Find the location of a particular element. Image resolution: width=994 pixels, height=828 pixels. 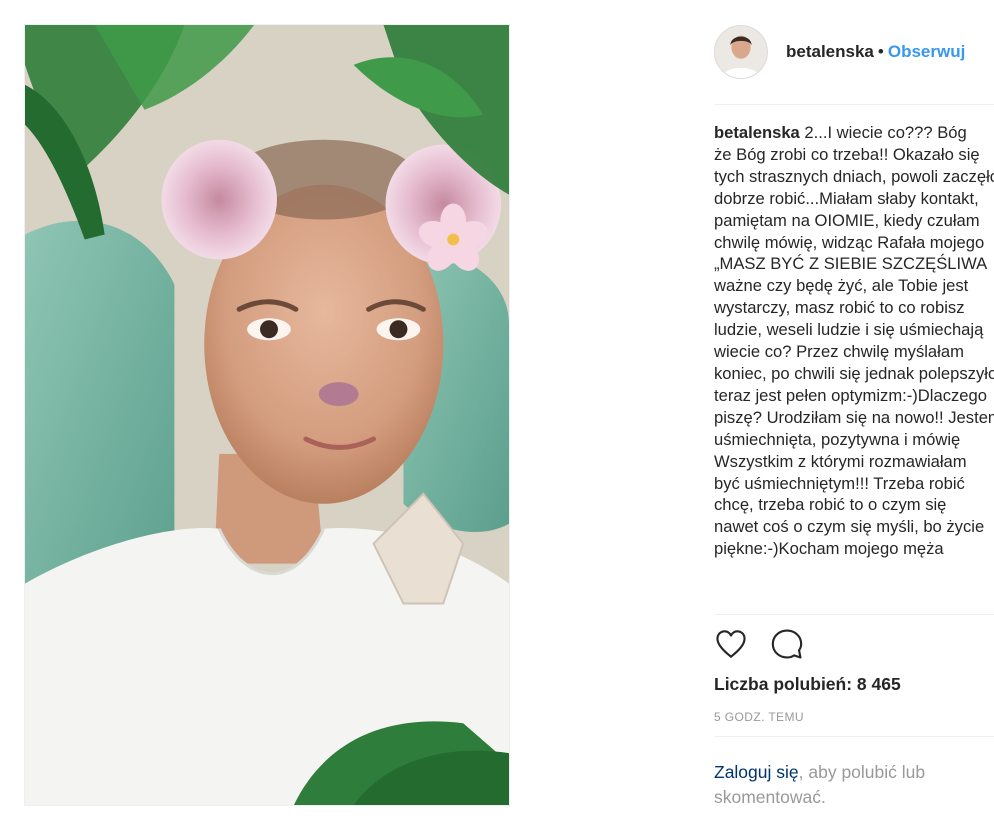

username-link: betalenska is located at coordinates (830, 51).